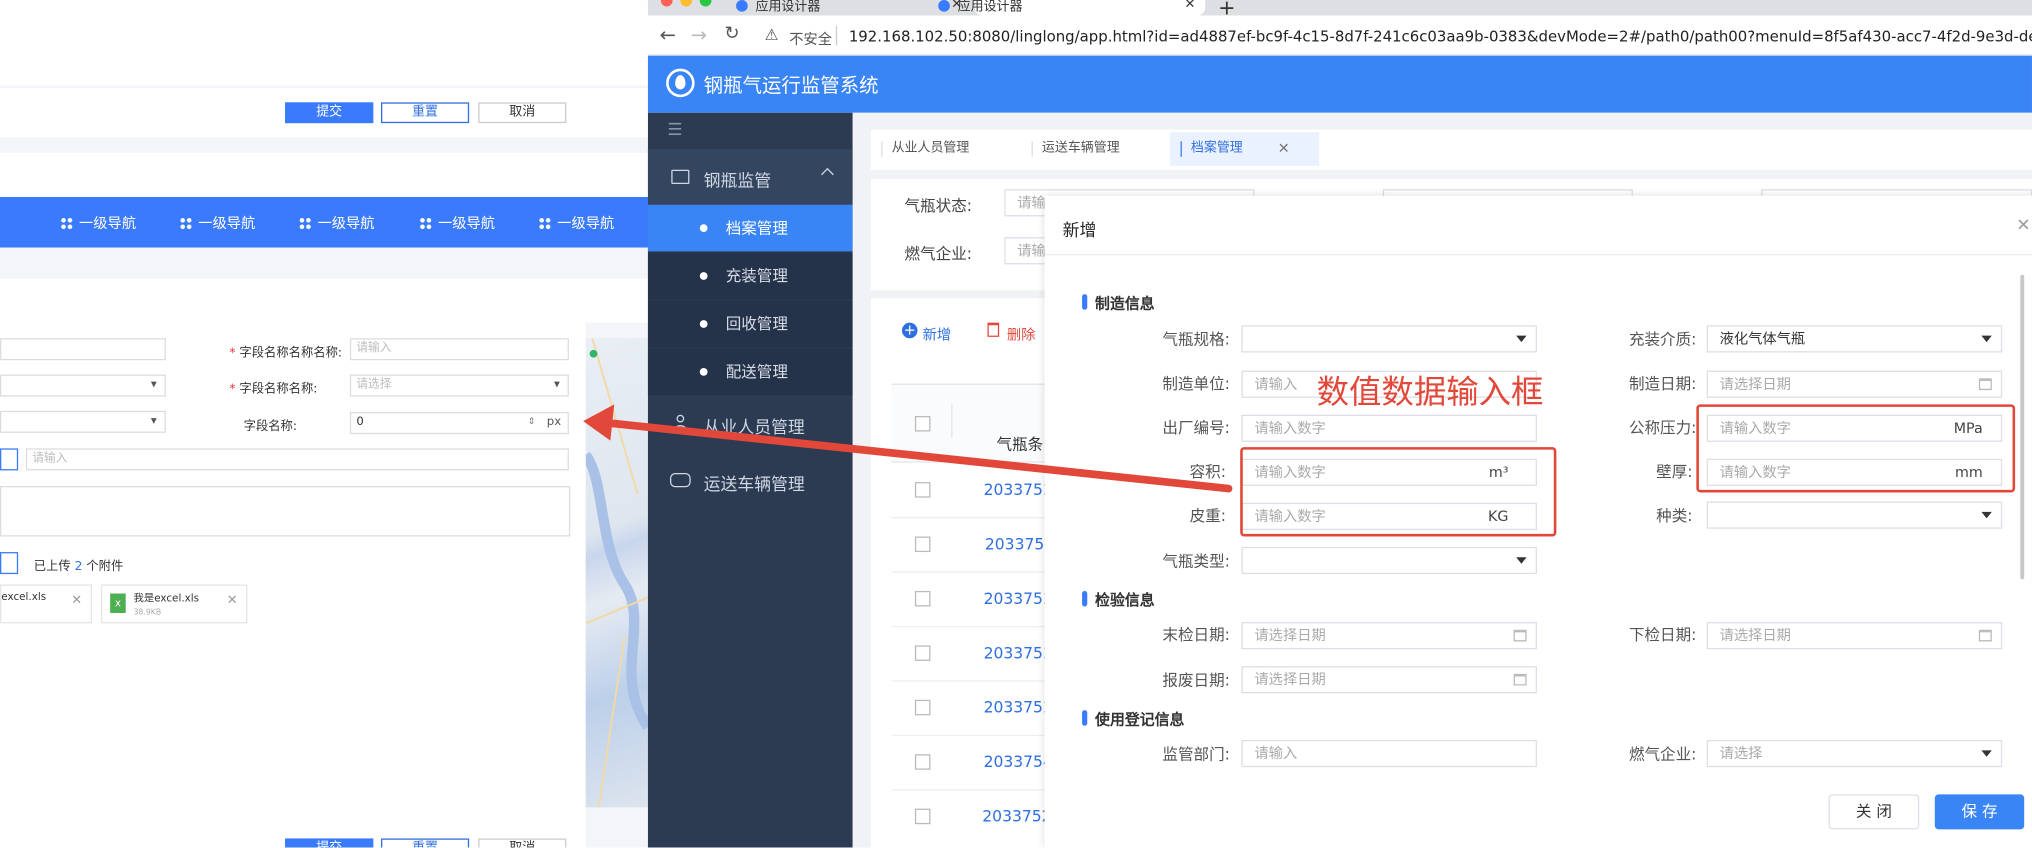  I want to click on browser-tab-label: 应用设计器 ✕, so click(1066, 7).